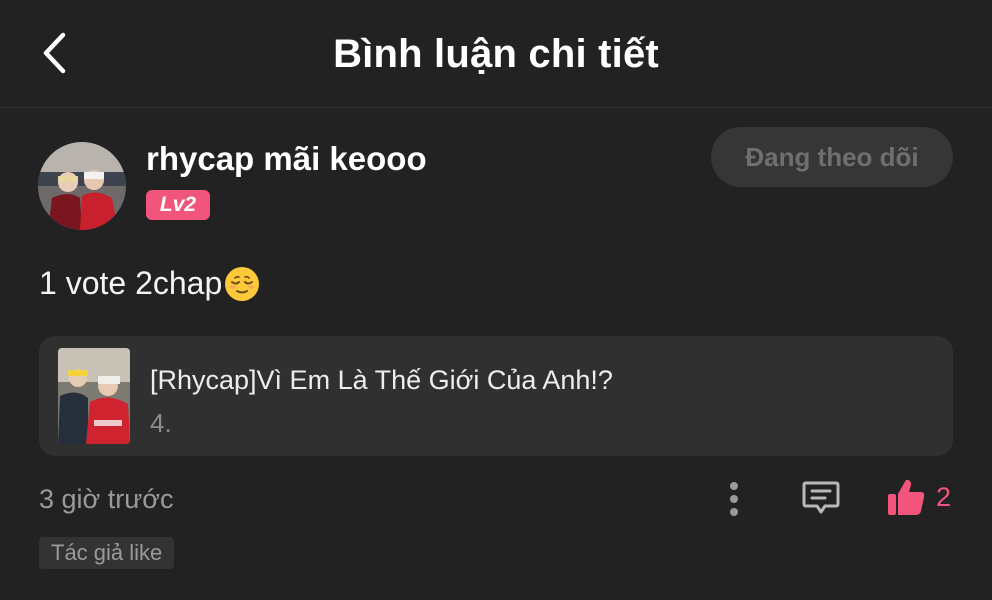 The width and height of the screenshot is (992, 600). I want to click on manga-chapter: 4., so click(161, 423).